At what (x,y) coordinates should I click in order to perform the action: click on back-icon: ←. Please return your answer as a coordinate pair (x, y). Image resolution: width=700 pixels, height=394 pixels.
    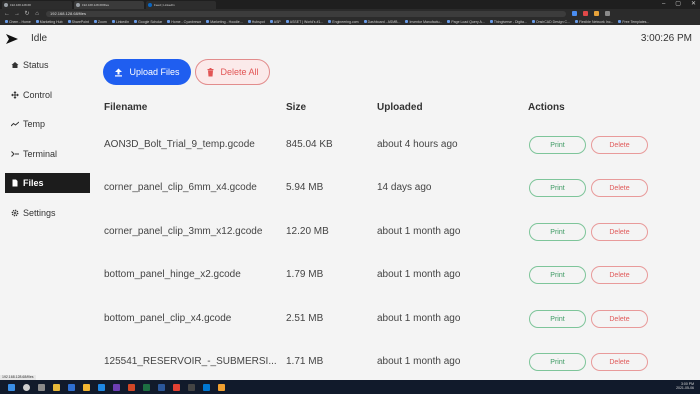
    Looking at the image, I should click on (7, 14).